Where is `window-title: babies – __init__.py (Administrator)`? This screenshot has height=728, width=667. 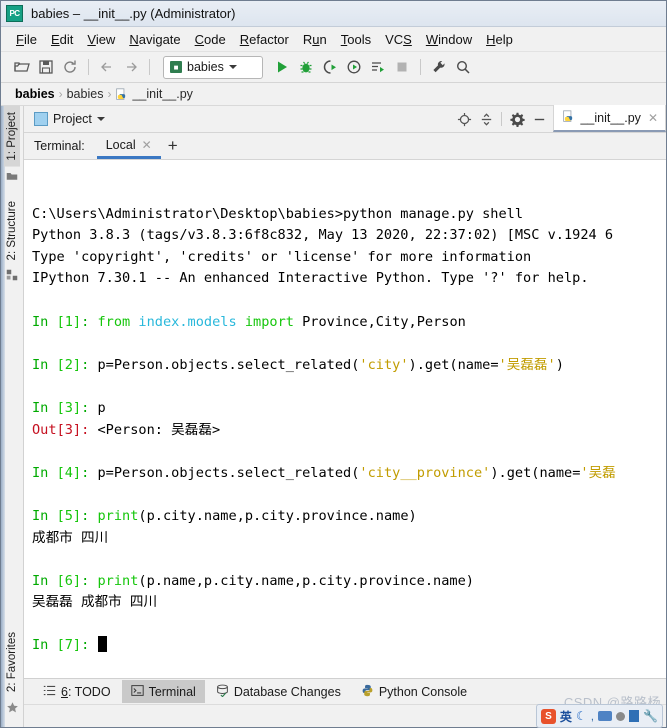 window-title: babies – __init__.py (Administrator) is located at coordinates (133, 13).